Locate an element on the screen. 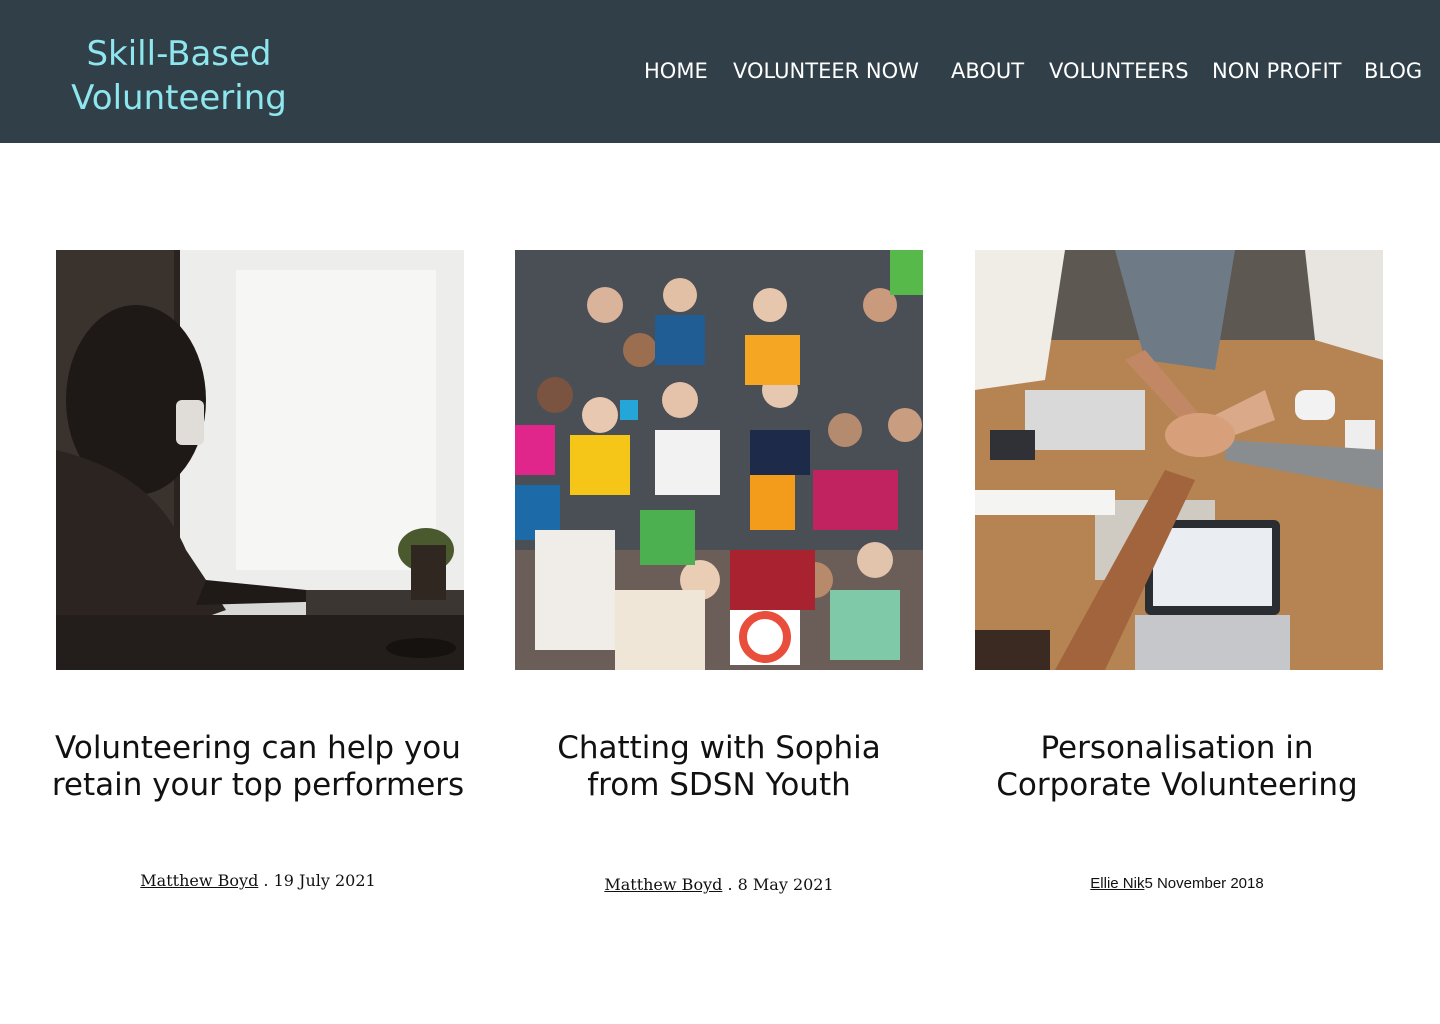 The image size is (1440, 1024). post-3-date: 5 November 2018 is located at coordinates (1204, 883).